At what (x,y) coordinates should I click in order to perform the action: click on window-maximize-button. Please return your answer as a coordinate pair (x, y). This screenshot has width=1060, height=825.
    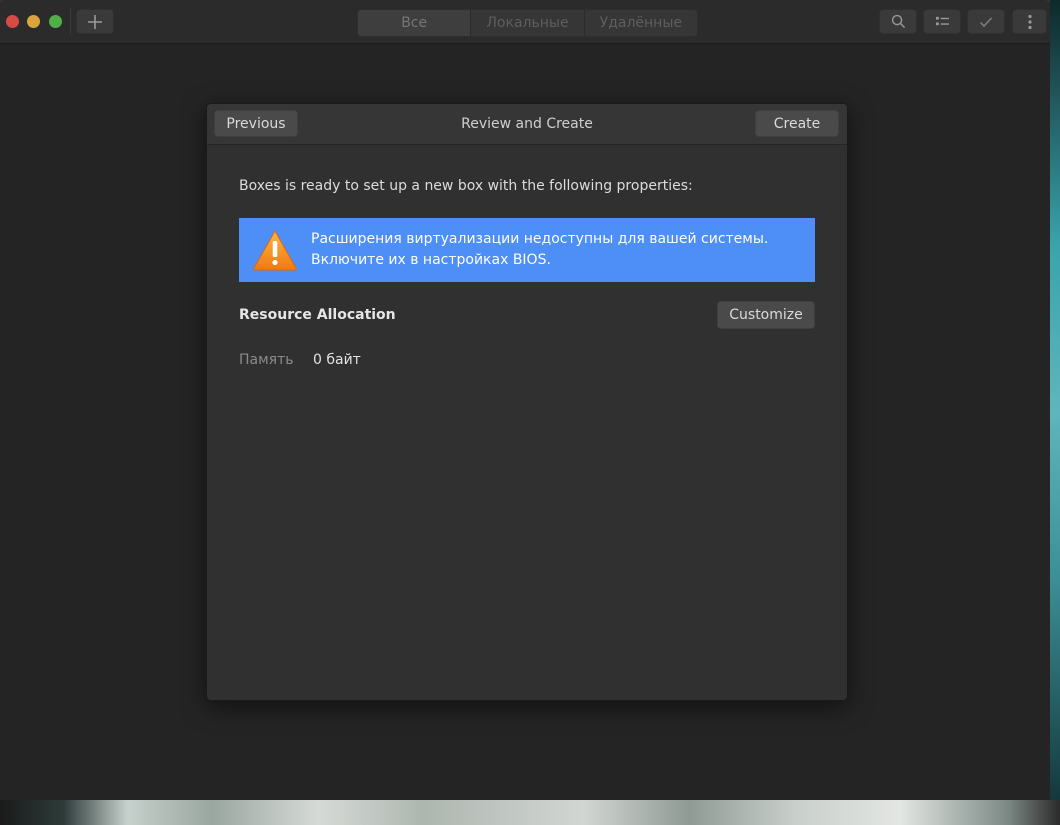
    Looking at the image, I should click on (55, 21).